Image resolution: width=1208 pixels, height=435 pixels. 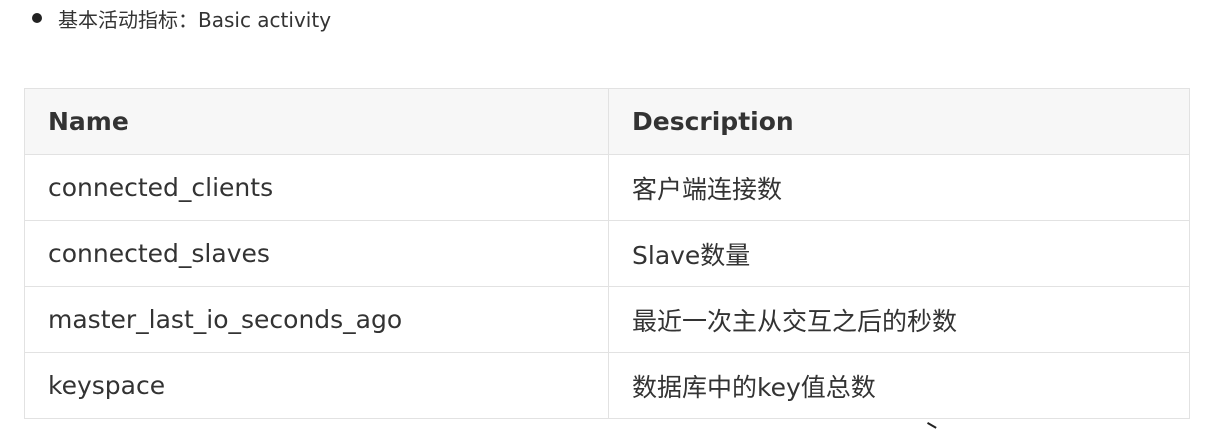 What do you see at coordinates (316, 385) in the screenshot?
I see `metric-name-cell: keyspace` at bounding box center [316, 385].